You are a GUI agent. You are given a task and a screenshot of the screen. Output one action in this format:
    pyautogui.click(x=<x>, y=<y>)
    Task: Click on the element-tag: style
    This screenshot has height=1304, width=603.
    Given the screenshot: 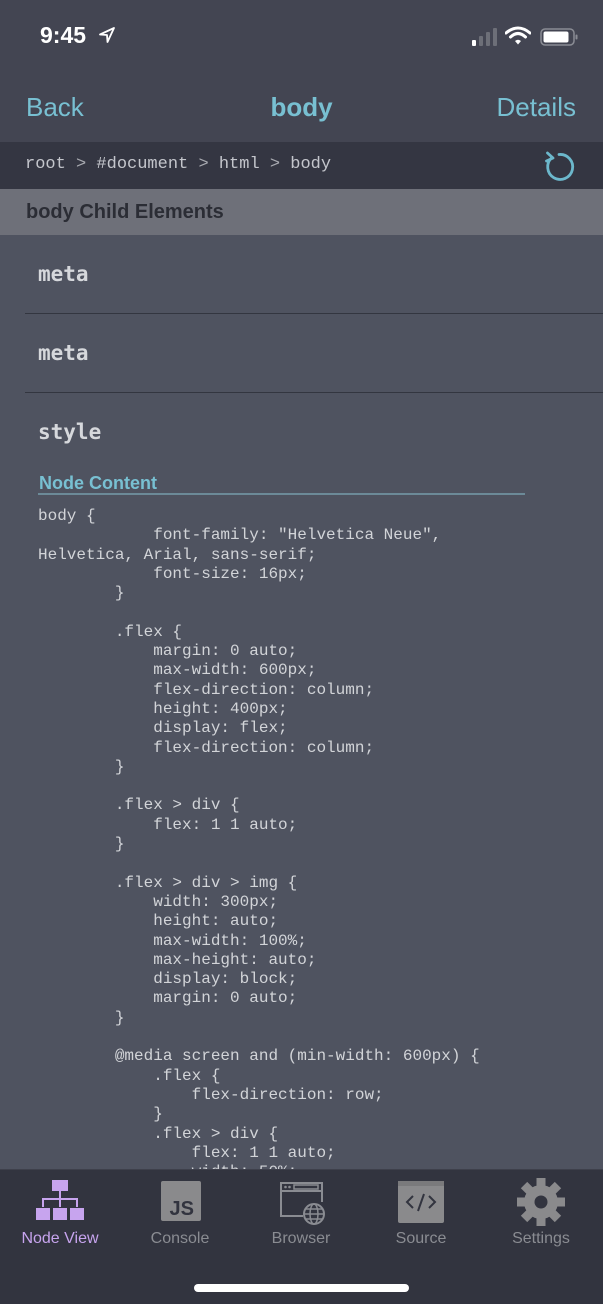 What is the action you would take?
    pyautogui.click(x=70, y=432)
    